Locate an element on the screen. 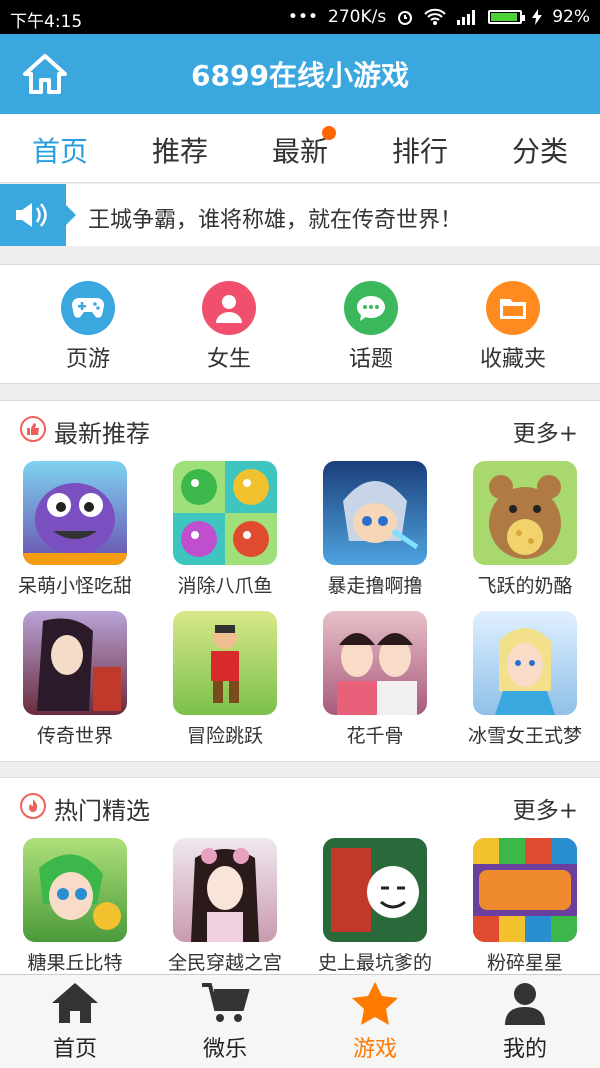 This screenshot has height=1068, width=600. bottom-nav-weile: 微乐 is located at coordinates (225, 1022).